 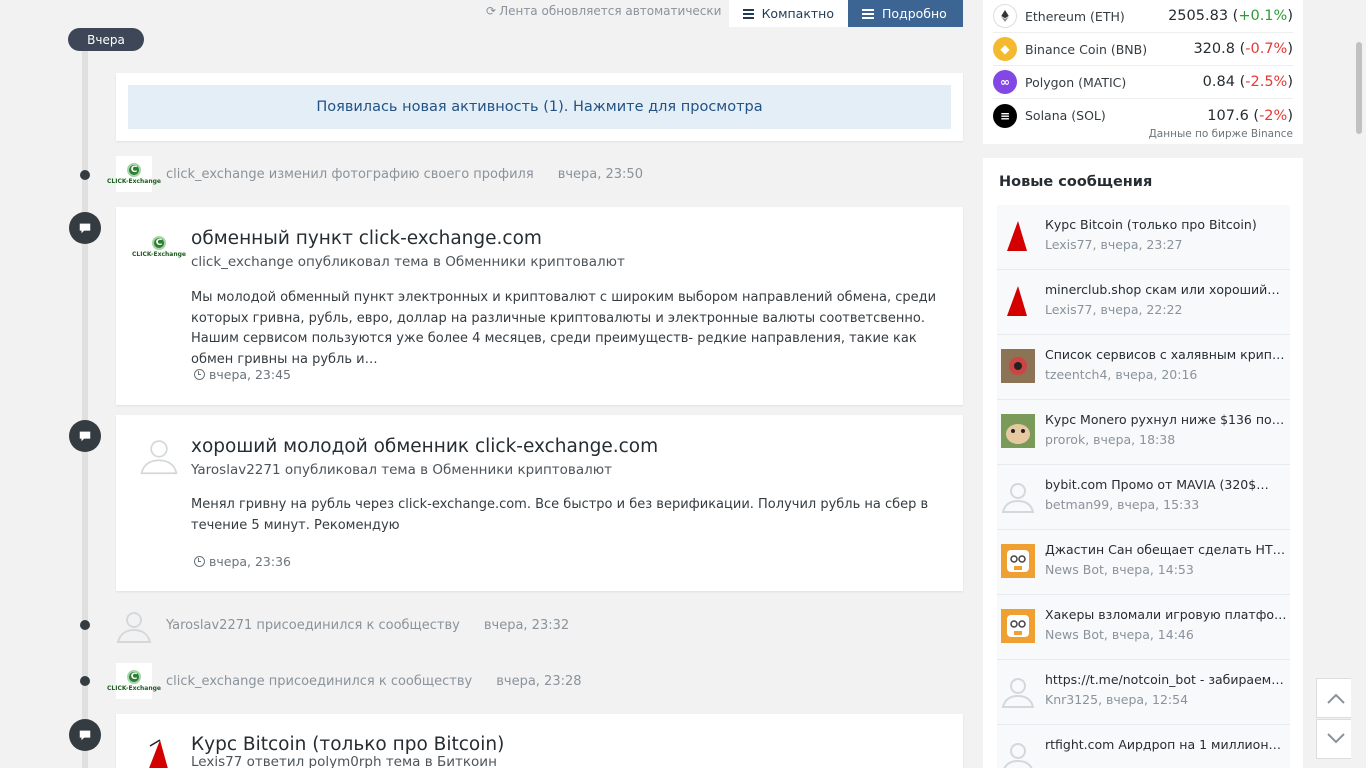 What do you see at coordinates (914, 13) in the screenshot?
I see `detailed-view-label: Подробно` at bounding box center [914, 13].